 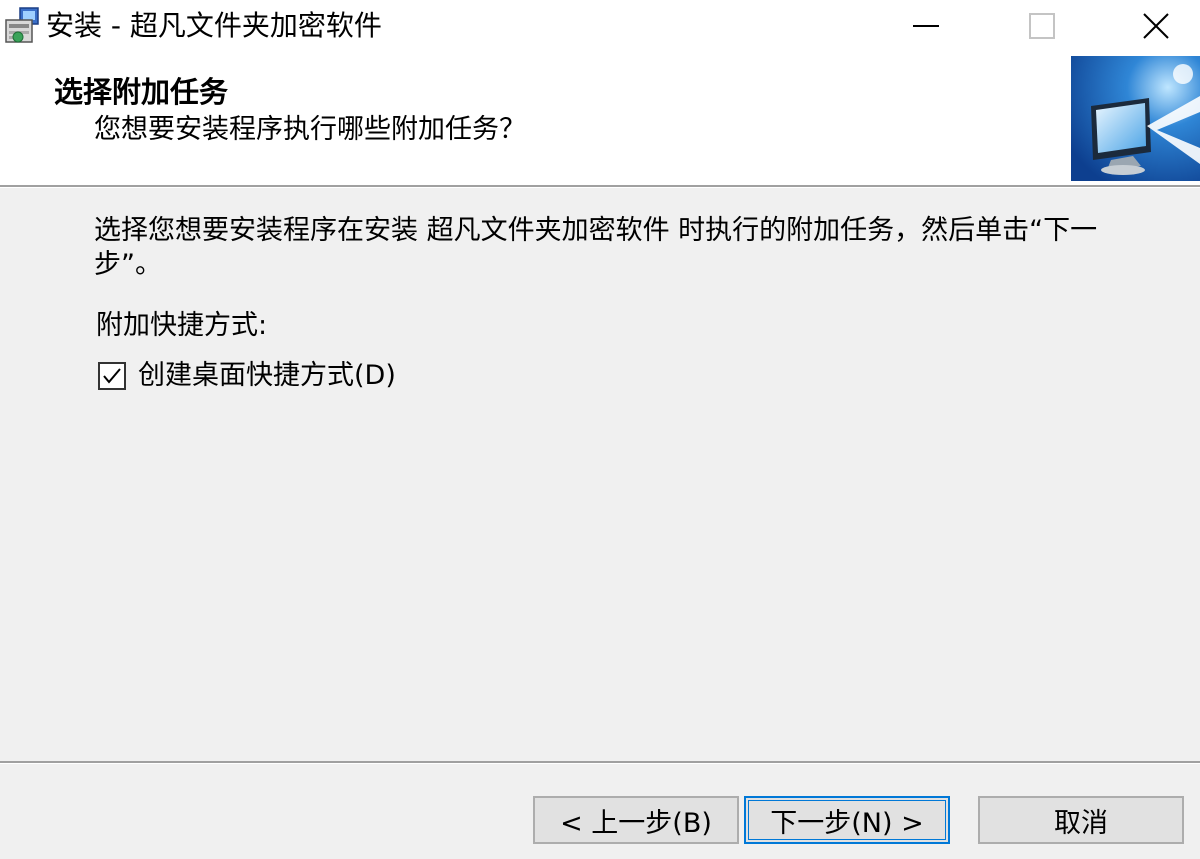 What do you see at coordinates (22, 26) in the screenshot?
I see `installer-icon` at bounding box center [22, 26].